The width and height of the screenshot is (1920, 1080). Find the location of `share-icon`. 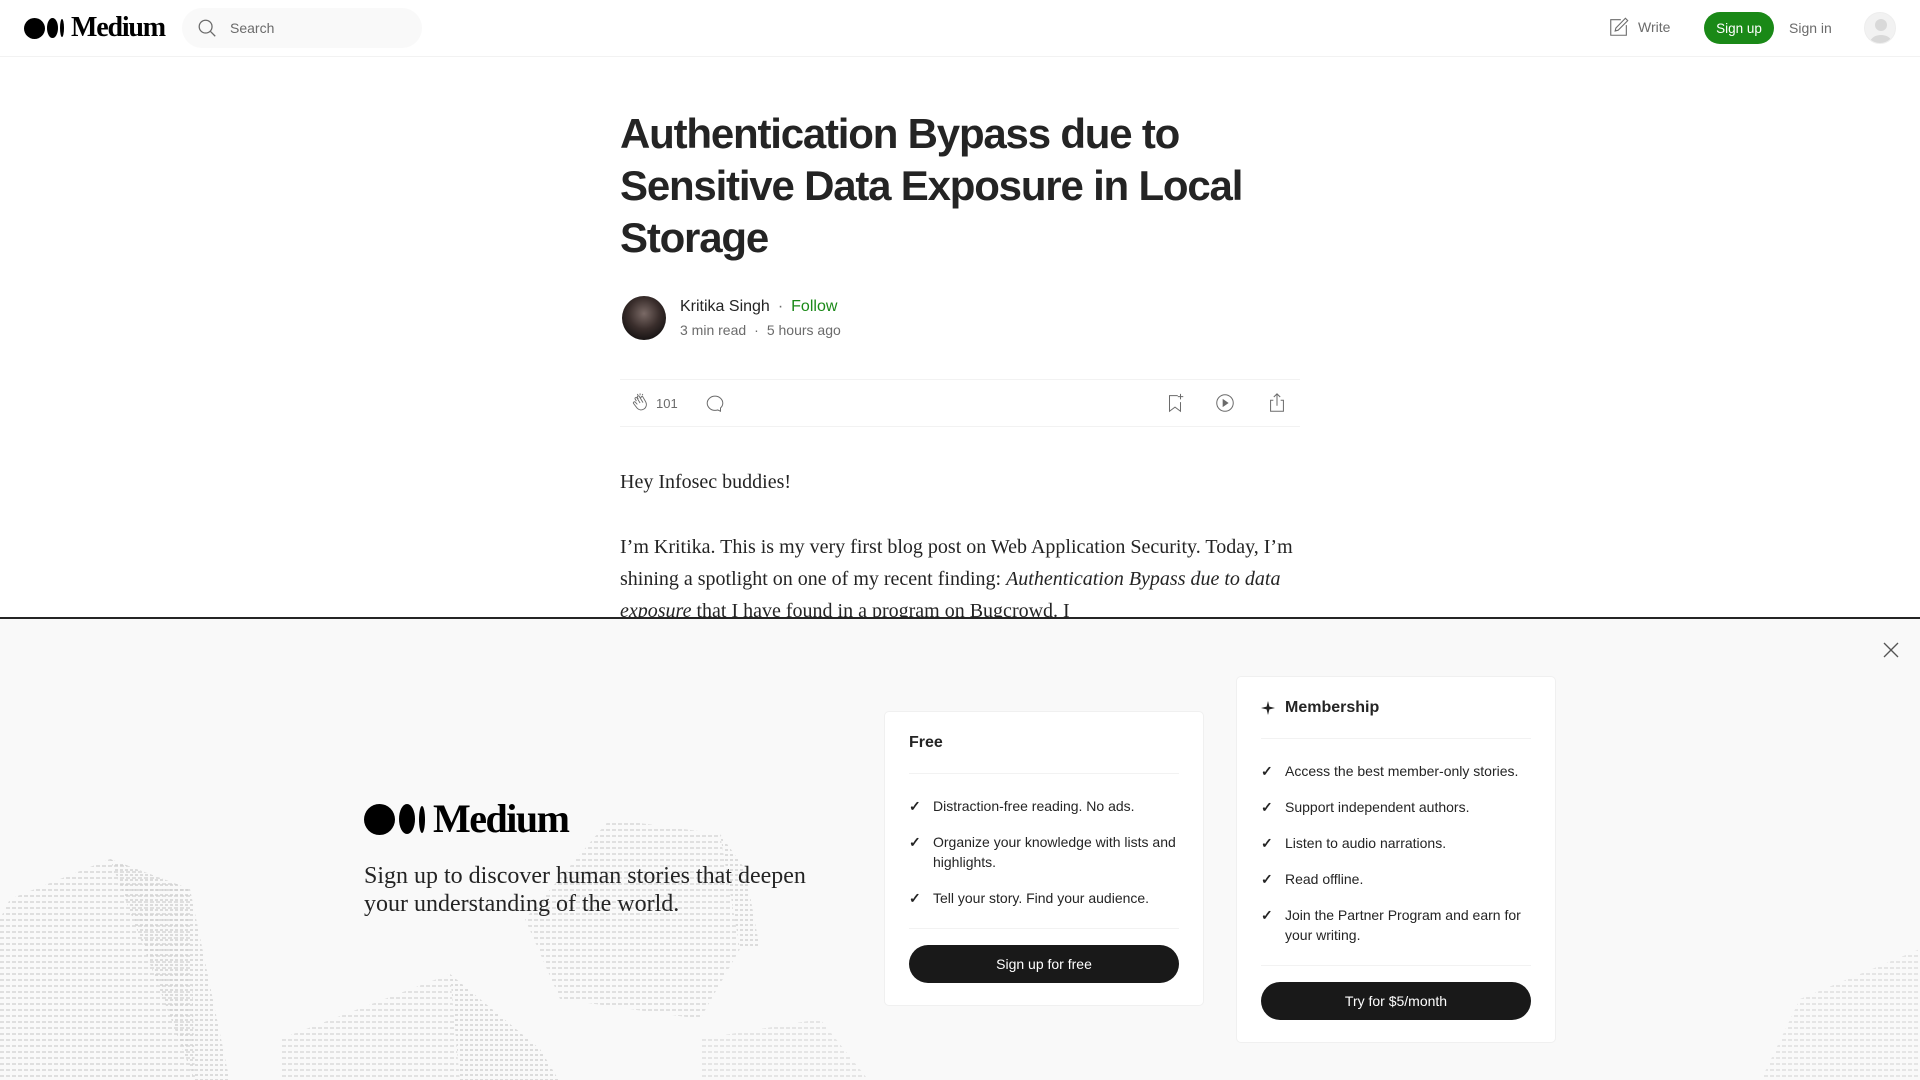

share-icon is located at coordinates (1277, 402).